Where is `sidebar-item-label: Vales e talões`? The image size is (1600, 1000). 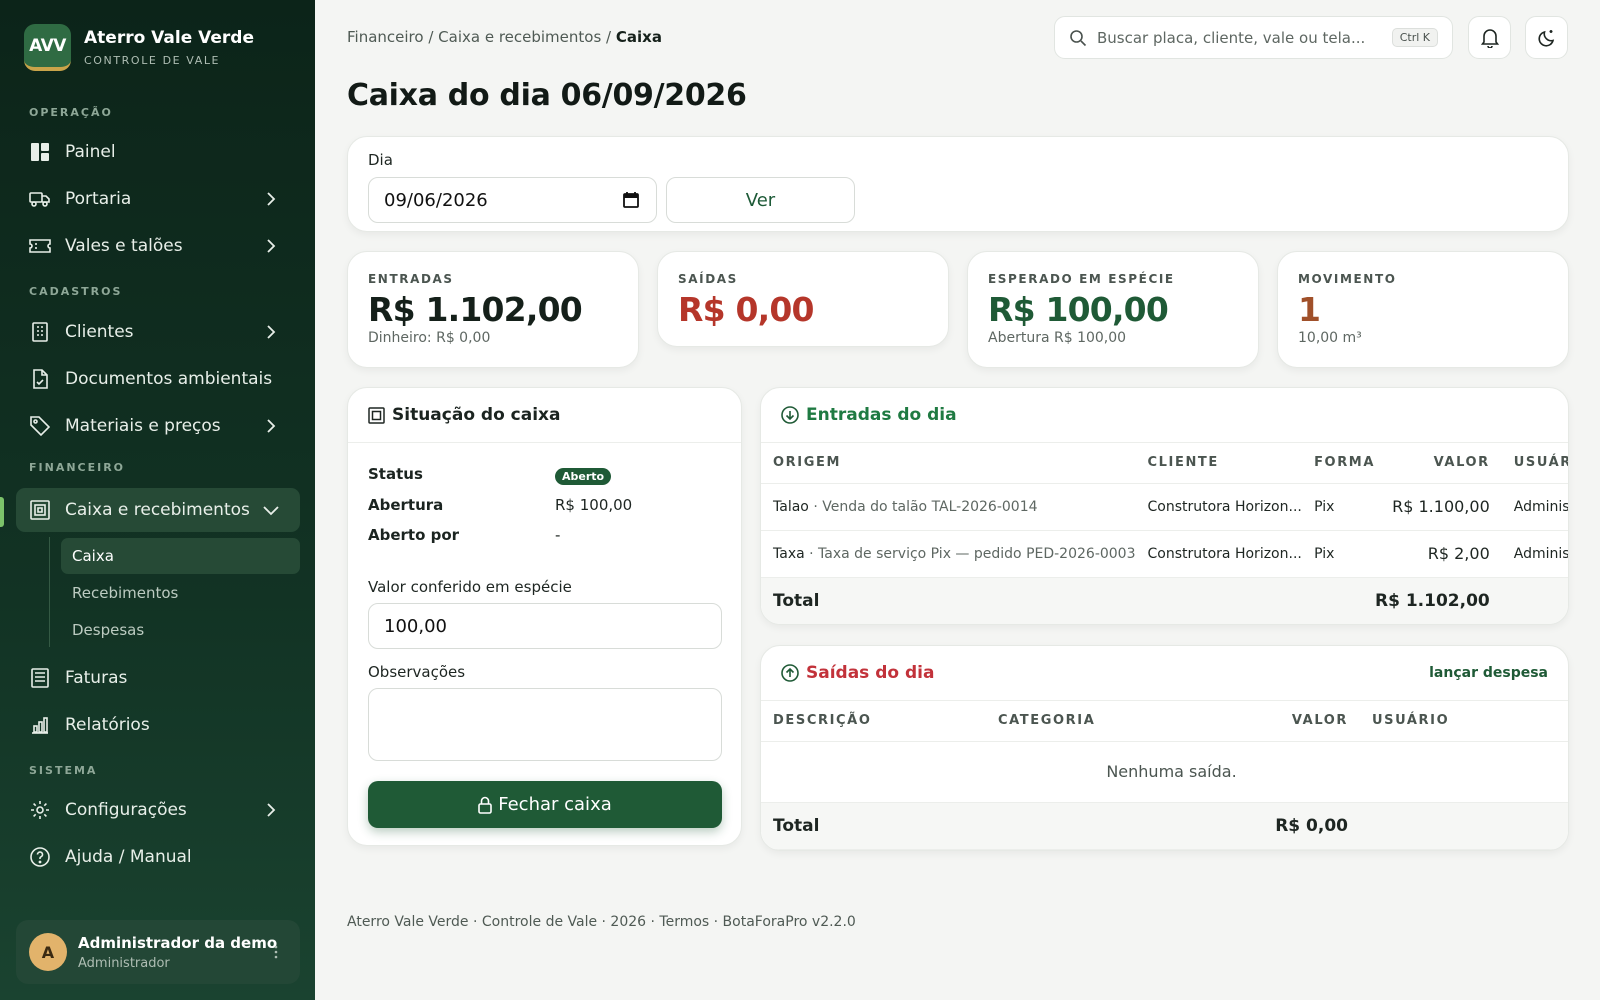 sidebar-item-label: Vales e talões is located at coordinates (124, 246).